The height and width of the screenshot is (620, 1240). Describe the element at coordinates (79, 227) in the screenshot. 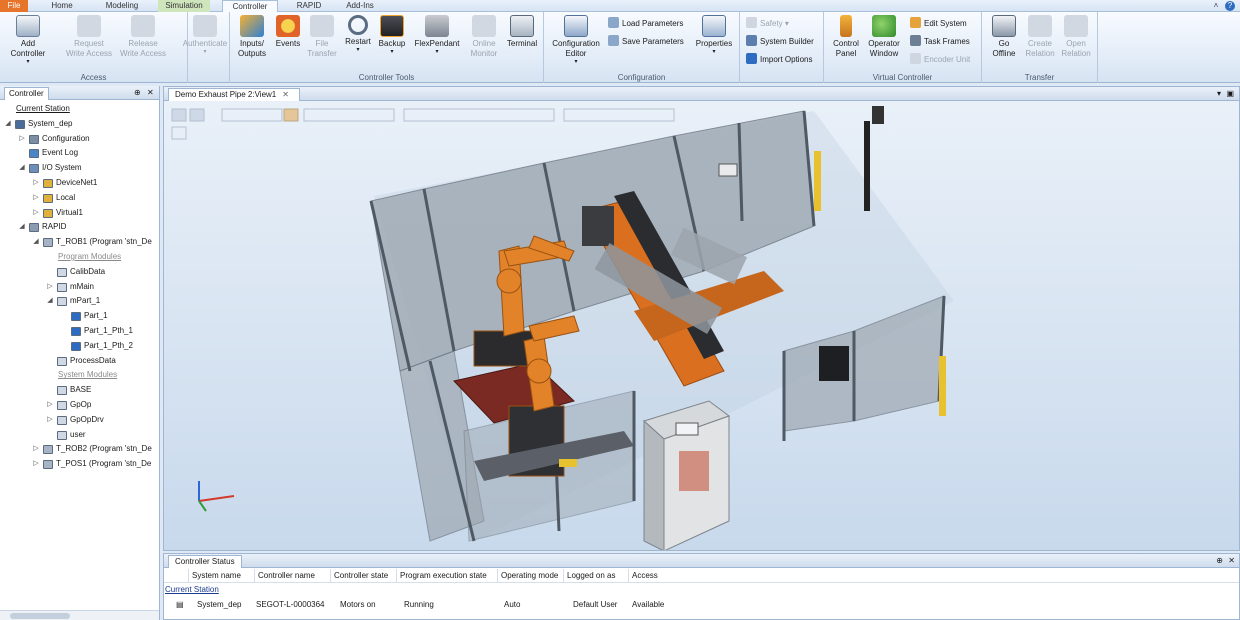

I see `tree-node: ◢ RAPID` at that location.